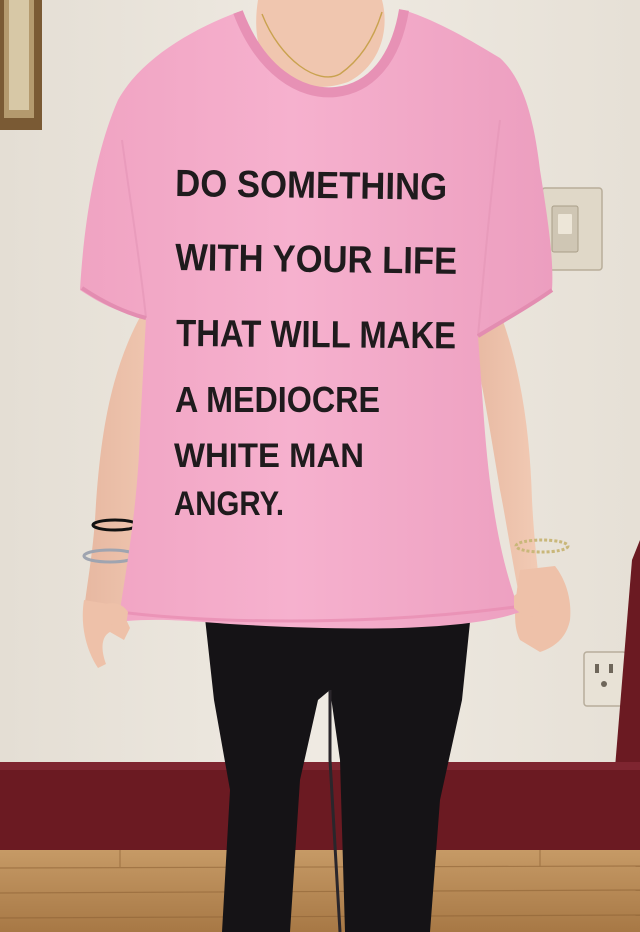 Image resolution: width=640 pixels, height=932 pixels. I want to click on slogan-line-5: WHITE MAN, so click(269, 456).